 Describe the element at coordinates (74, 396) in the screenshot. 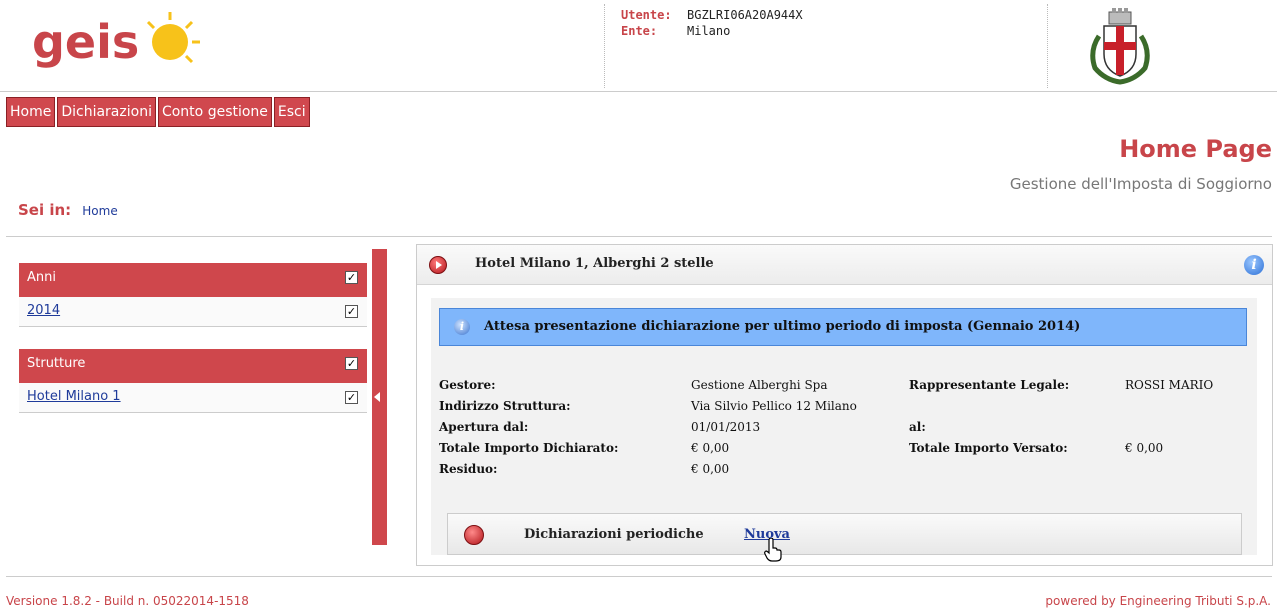

I see `hotel-milano-1-link: Hotel Milano 1` at that location.